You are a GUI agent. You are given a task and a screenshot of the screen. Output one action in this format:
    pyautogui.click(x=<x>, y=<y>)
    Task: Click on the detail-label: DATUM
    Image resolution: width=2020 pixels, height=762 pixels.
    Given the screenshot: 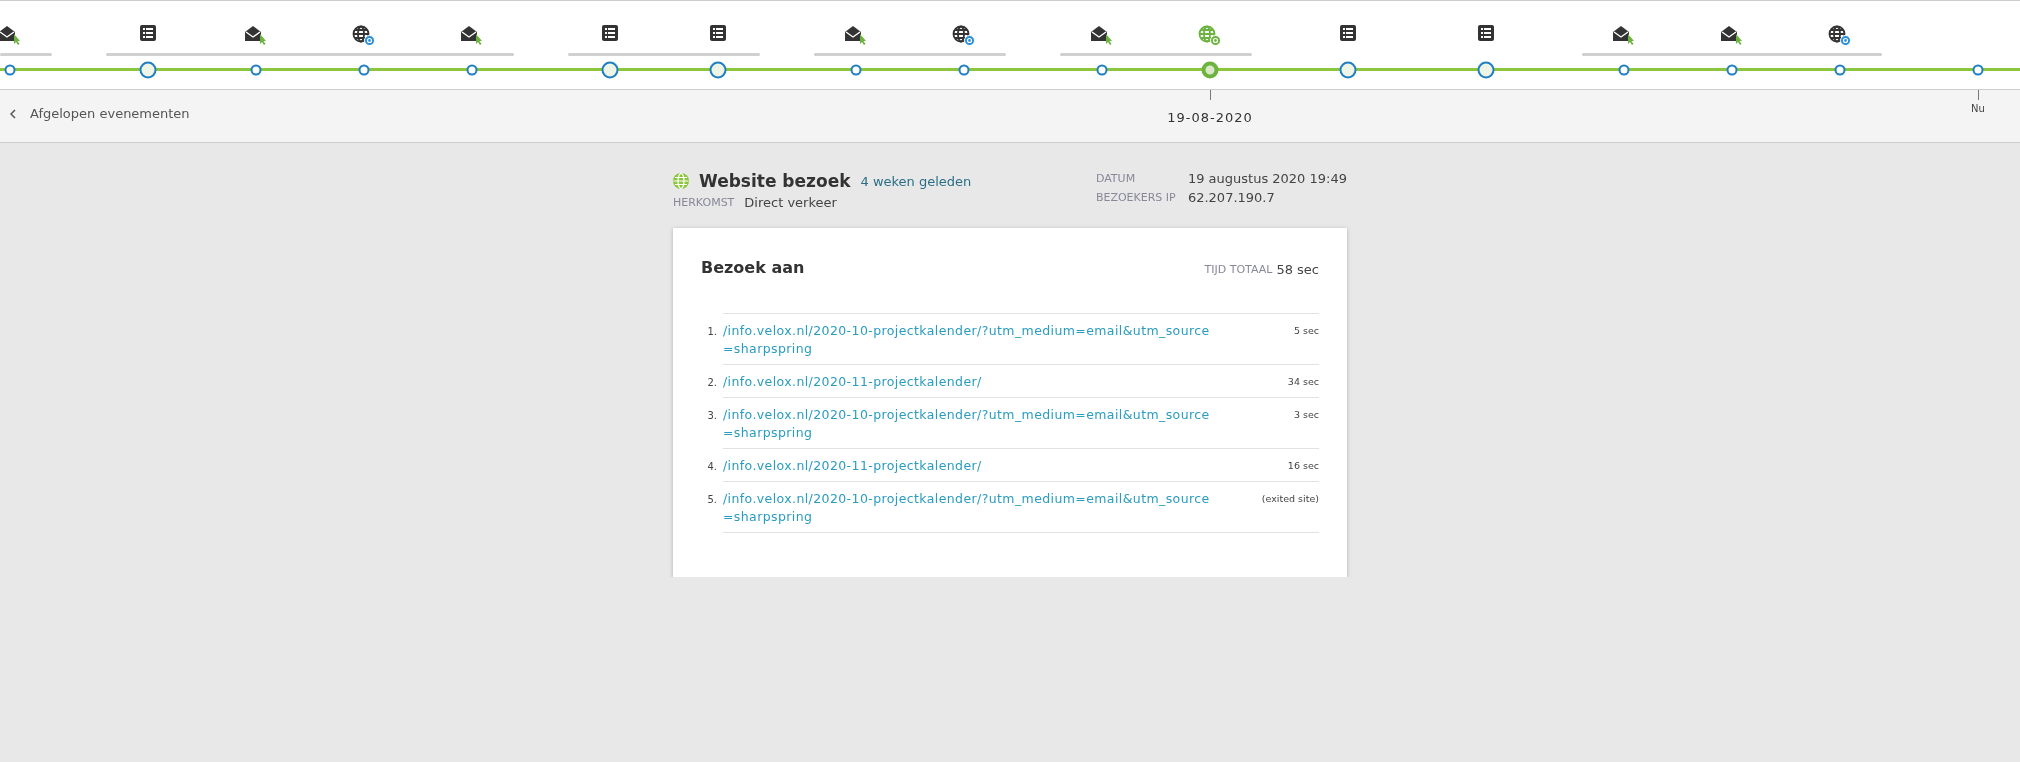 What is the action you would take?
    pyautogui.click(x=1116, y=178)
    